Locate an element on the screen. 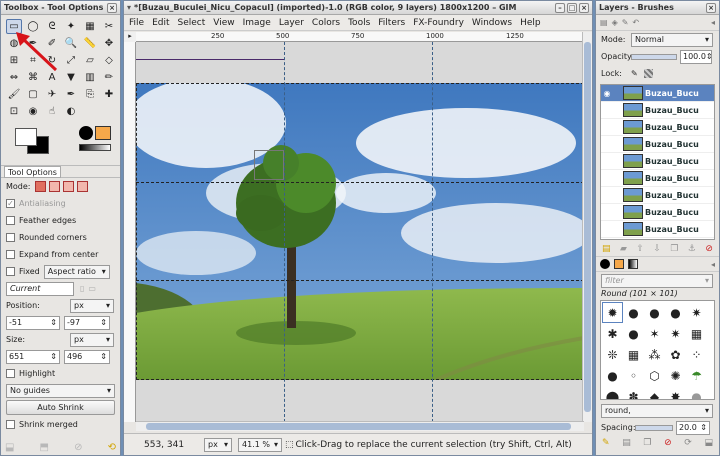 The height and width of the screenshot is (456, 720). brushes-tab-icon is located at coordinates (605, 264).